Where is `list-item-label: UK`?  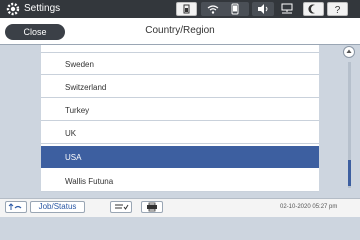
list-item-label: UK is located at coordinates (71, 133).